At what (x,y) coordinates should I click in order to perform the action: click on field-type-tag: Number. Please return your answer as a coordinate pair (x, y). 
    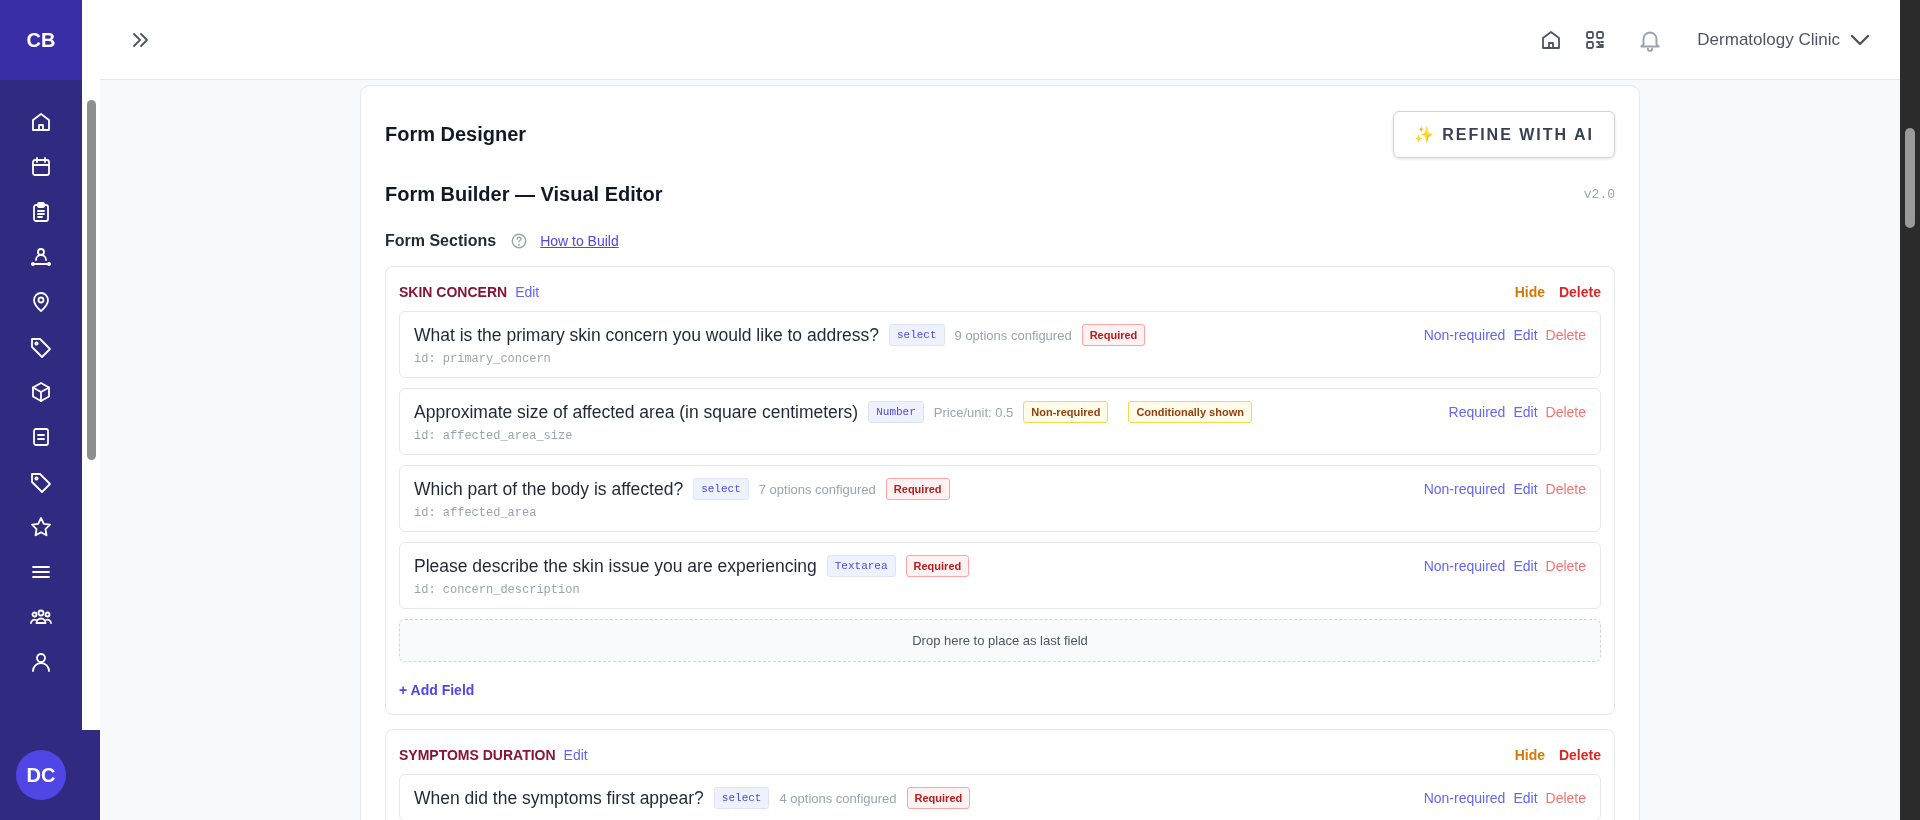
    Looking at the image, I should click on (896, 412).